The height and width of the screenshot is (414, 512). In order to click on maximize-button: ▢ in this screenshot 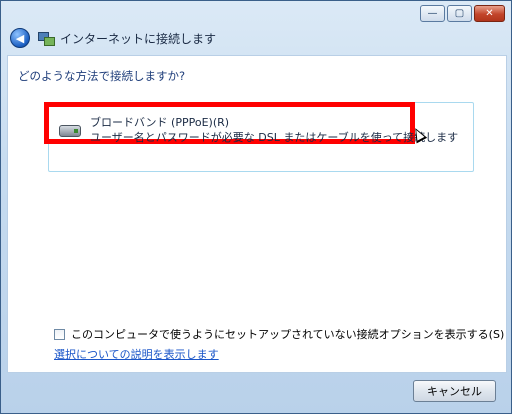, I will do `click(459, 13)`.